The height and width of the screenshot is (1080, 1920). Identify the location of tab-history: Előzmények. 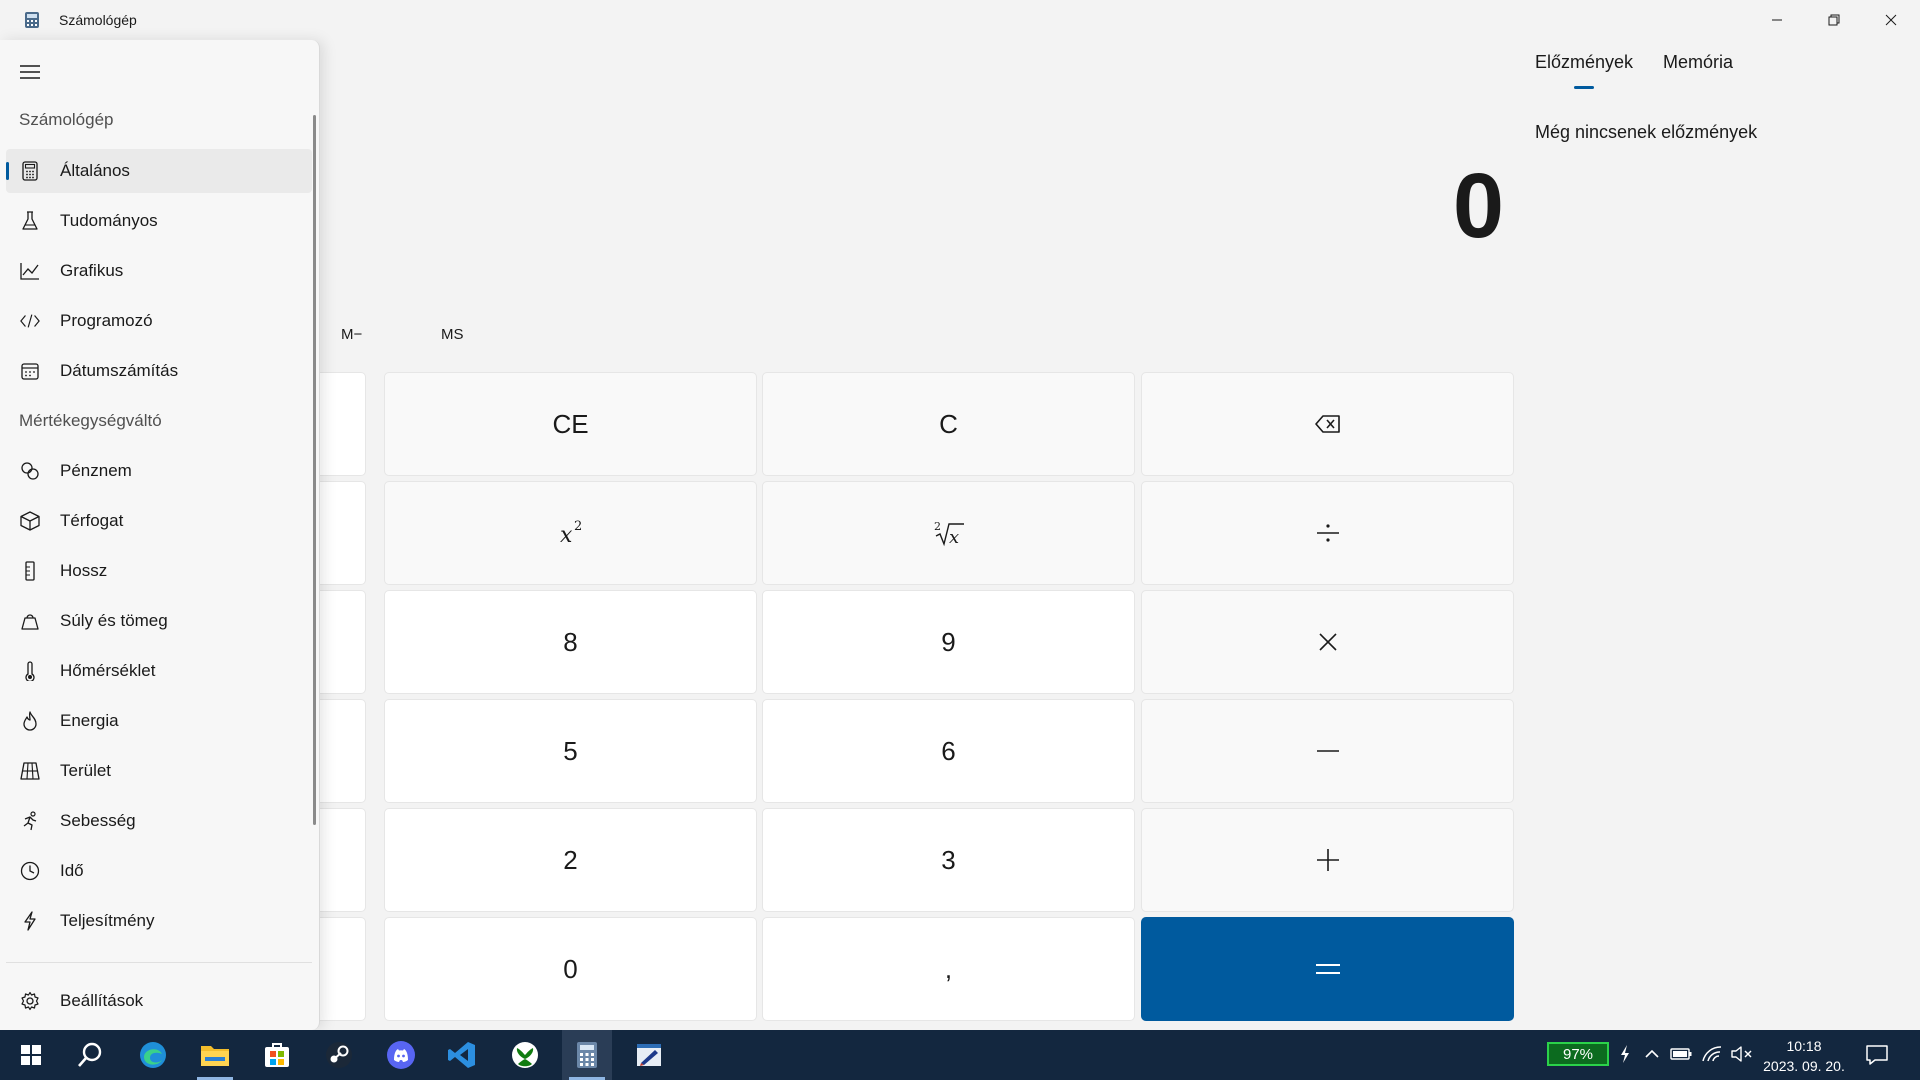
(1584, 70).